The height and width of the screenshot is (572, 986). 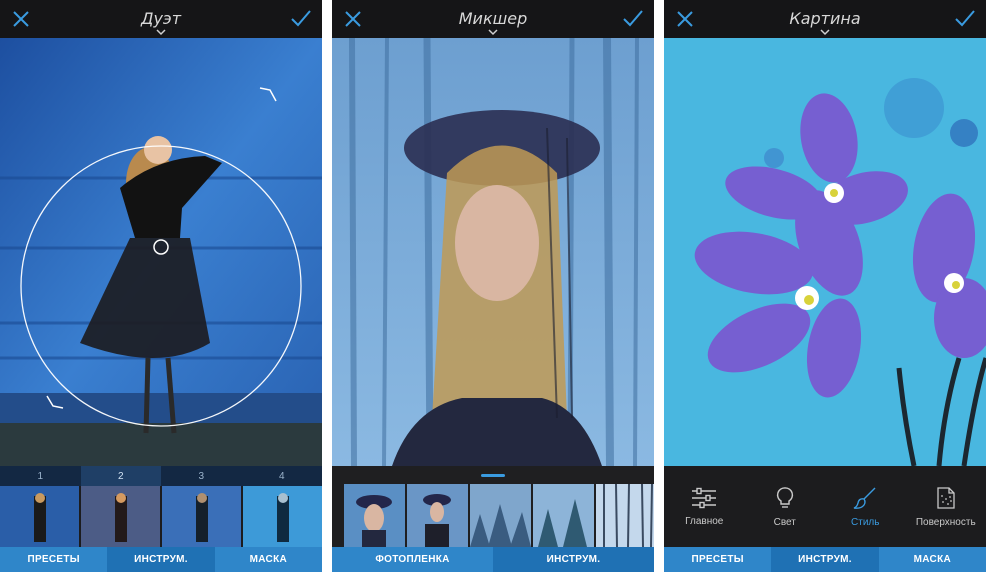 I want to click on bottom-tab-bar: ФОТОПЛЕНКА ИНСТРУМ., so click(x=493, y=559).